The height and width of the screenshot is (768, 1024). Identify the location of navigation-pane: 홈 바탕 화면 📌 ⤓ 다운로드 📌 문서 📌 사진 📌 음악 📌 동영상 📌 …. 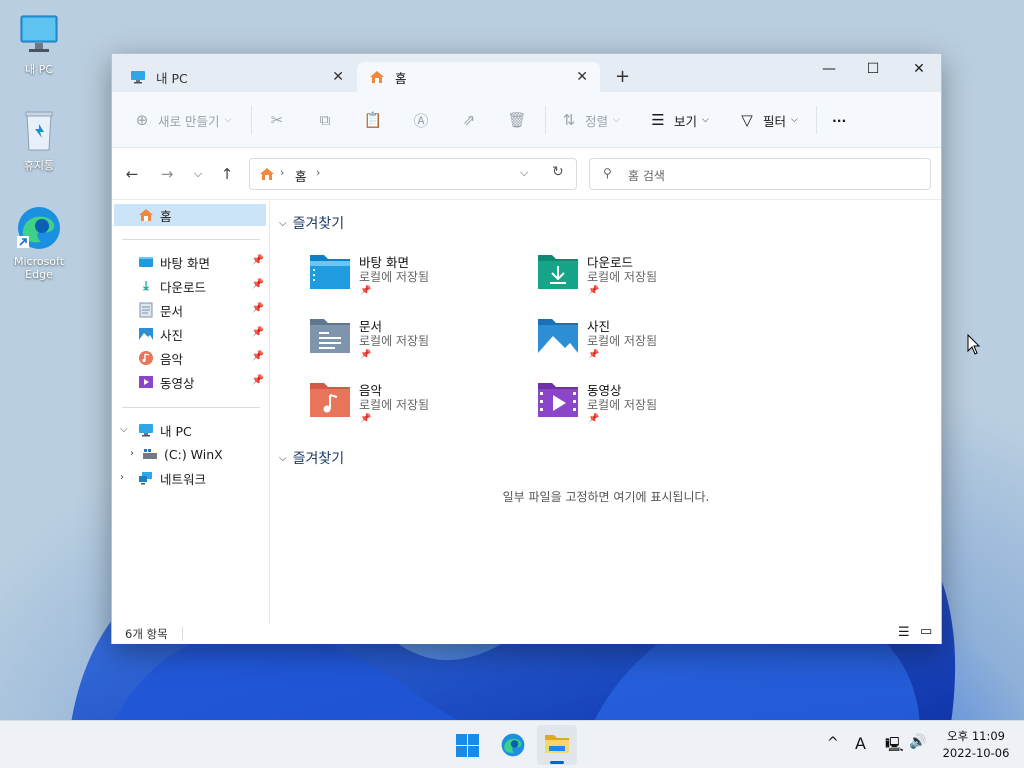
(191, 412).